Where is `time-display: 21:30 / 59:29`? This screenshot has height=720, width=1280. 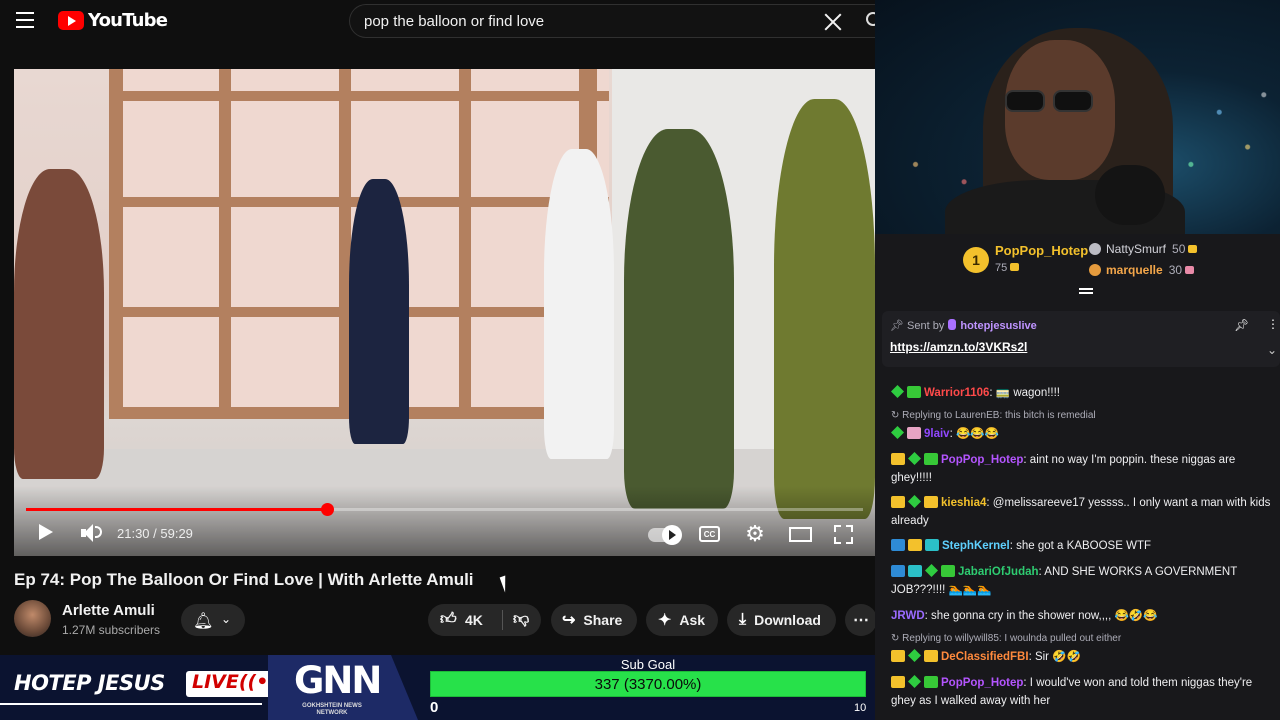 time-display: 21:30 / 59:29 is located at coordinates (155, 533).